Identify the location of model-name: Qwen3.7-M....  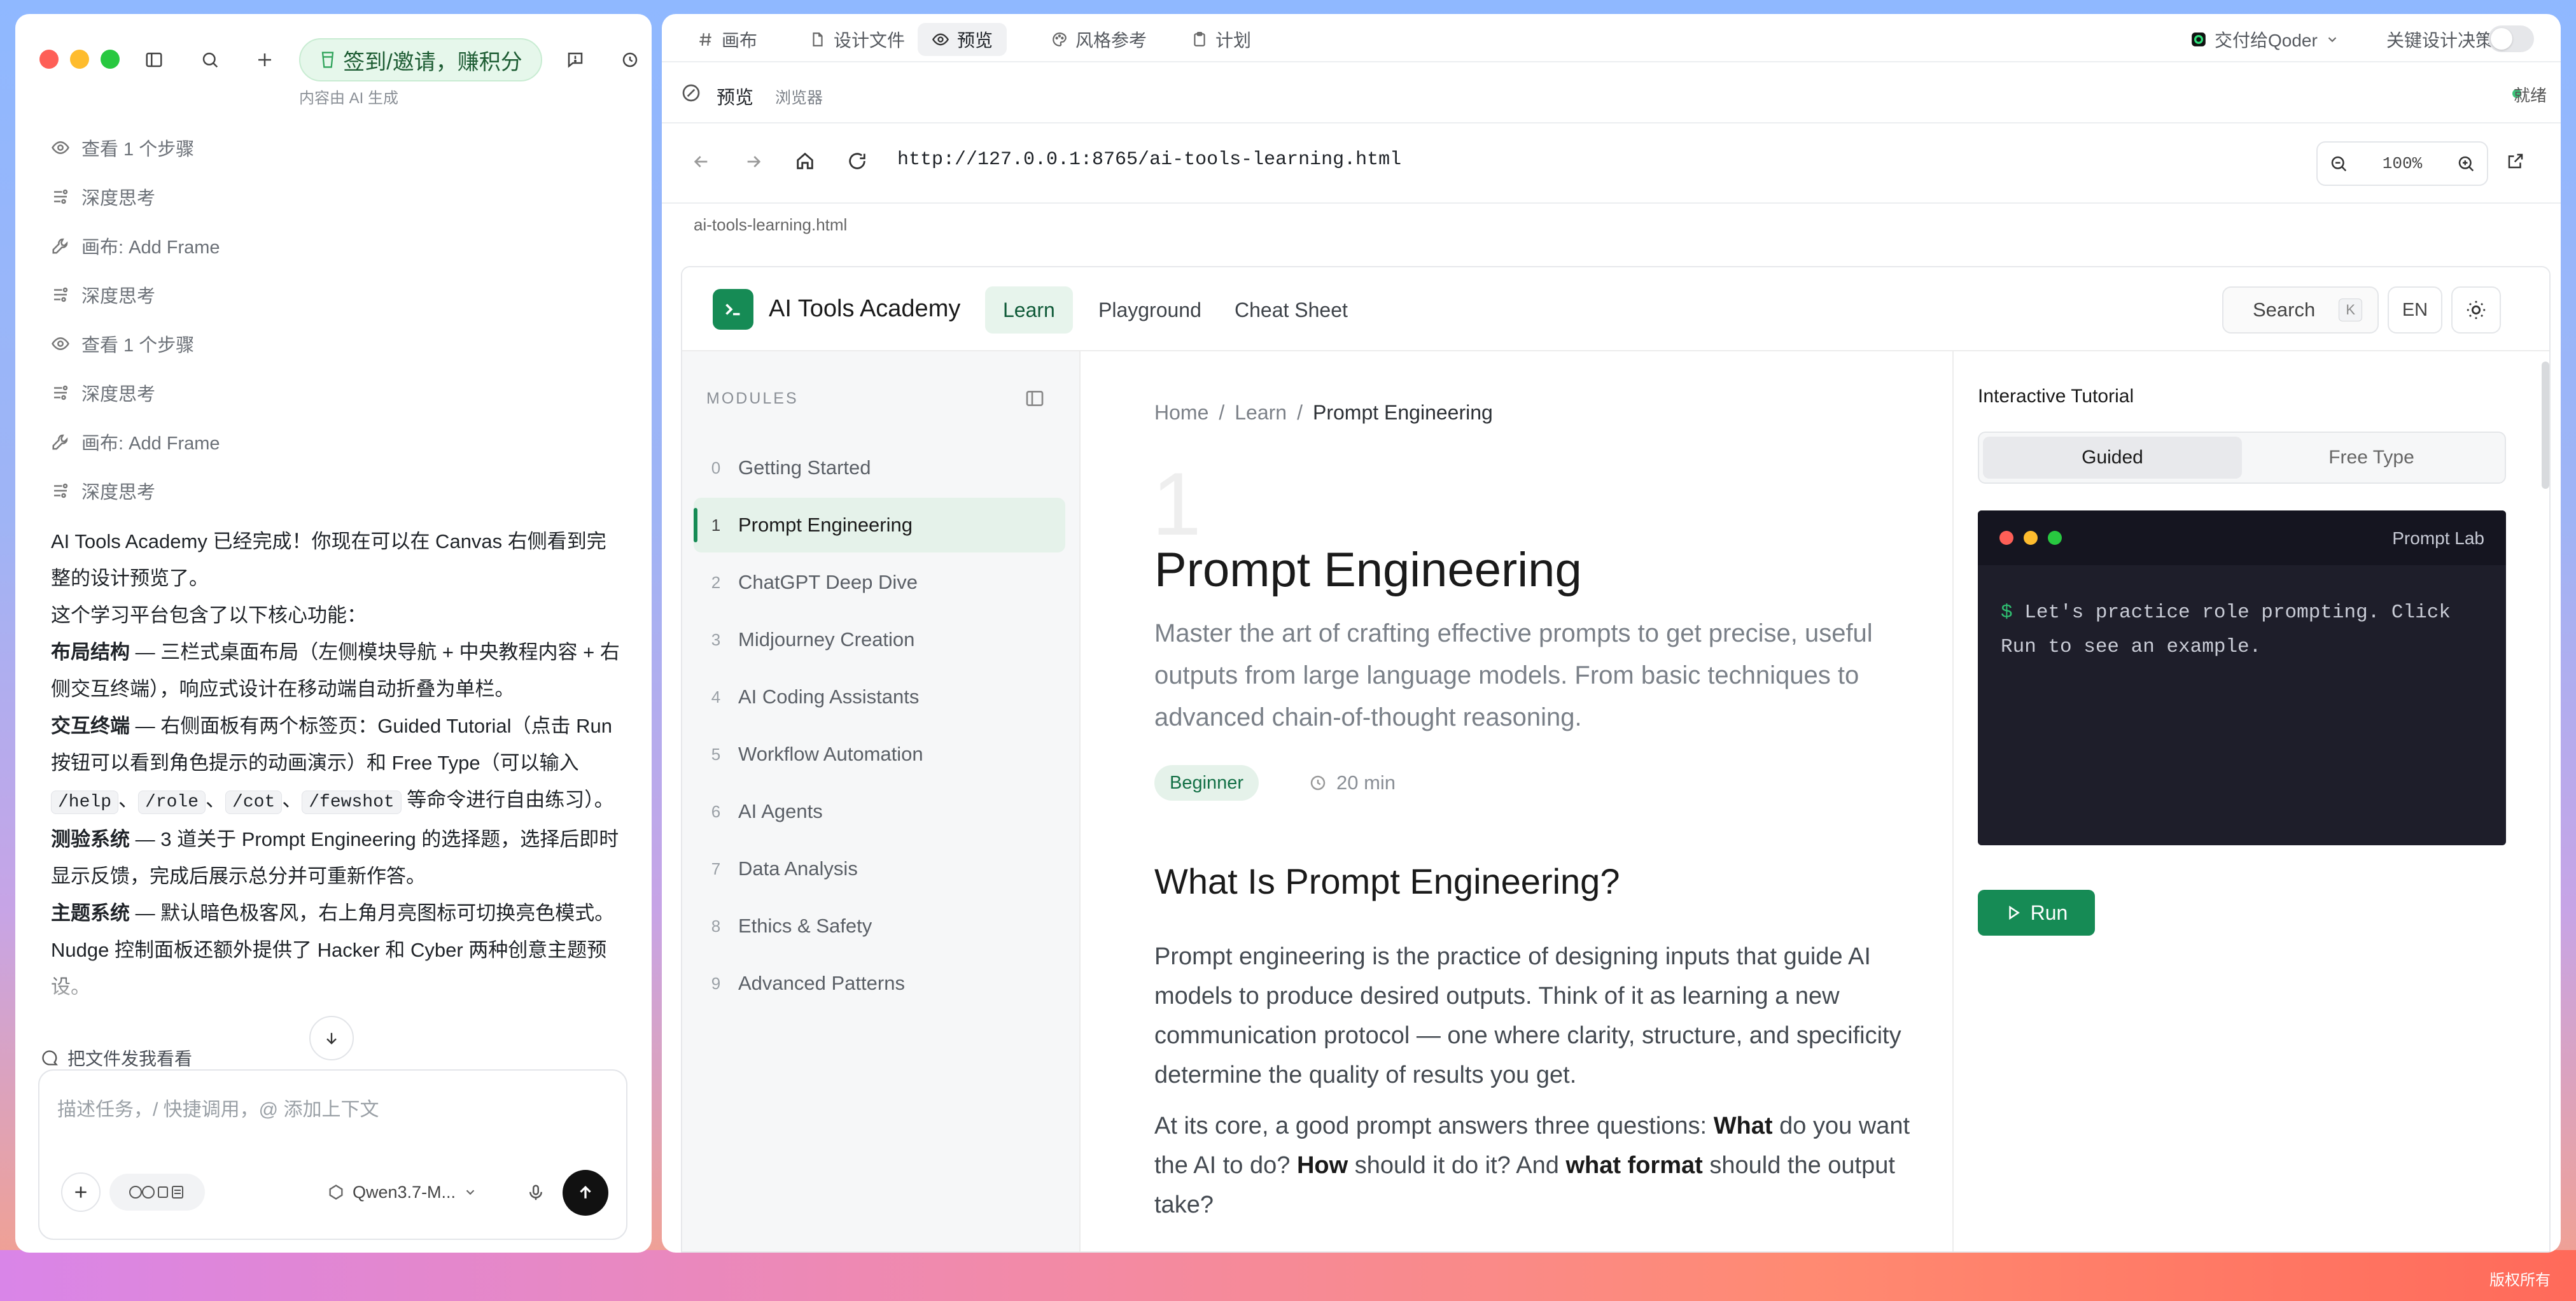
(404, 1192).